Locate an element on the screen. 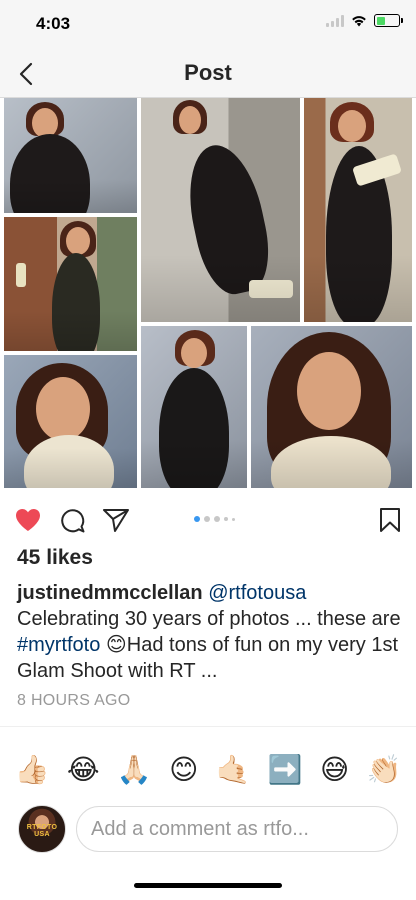  reaction-call-me-hand: 🤙🏻 is located at coordinates (233, 770).